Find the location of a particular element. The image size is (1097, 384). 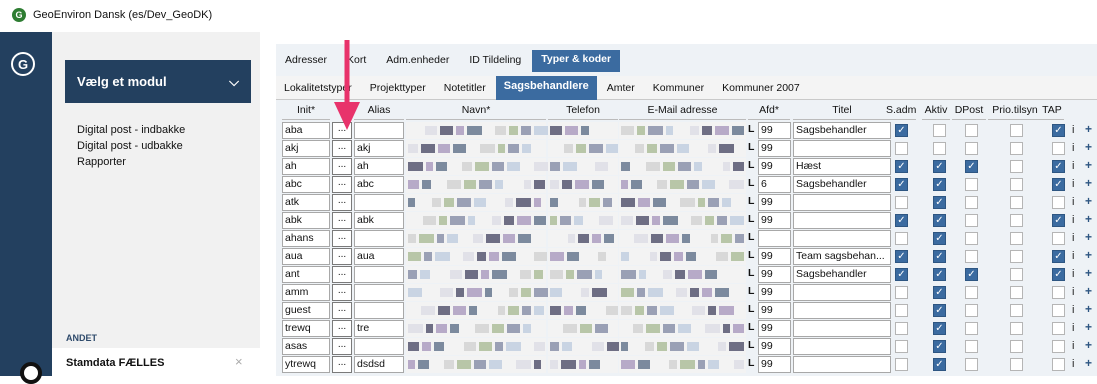

module-select: Vælg et modul ⌵ is located at coordinates (158, 81).